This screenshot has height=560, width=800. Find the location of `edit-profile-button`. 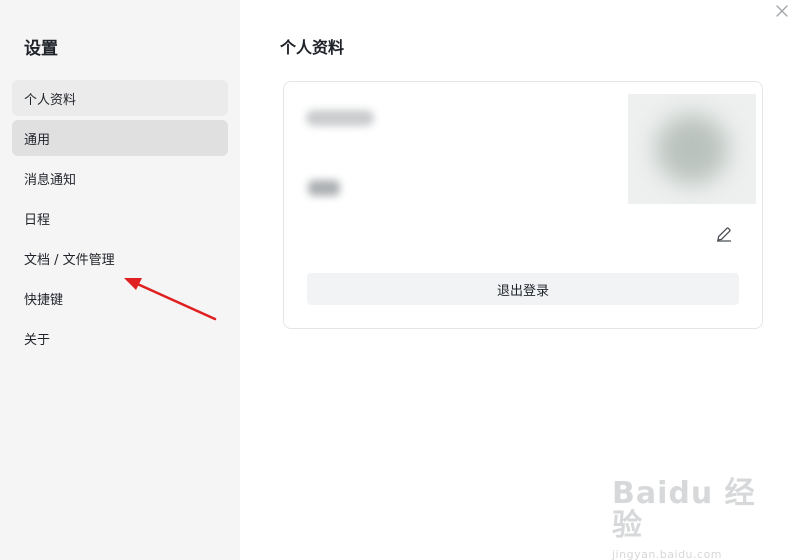

edit-profile-button is located at coordinates (724, 234).